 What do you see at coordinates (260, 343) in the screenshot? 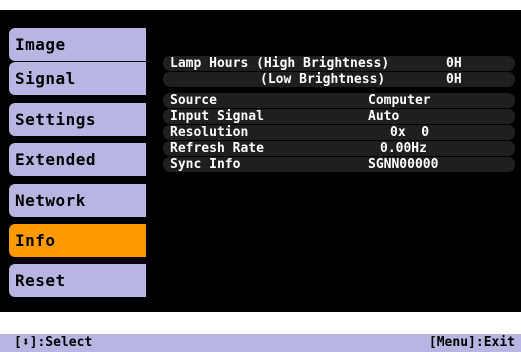
I see `footer-bar: [⬍]:Select [Menu]:Exit` at bounding box center [260, 343].